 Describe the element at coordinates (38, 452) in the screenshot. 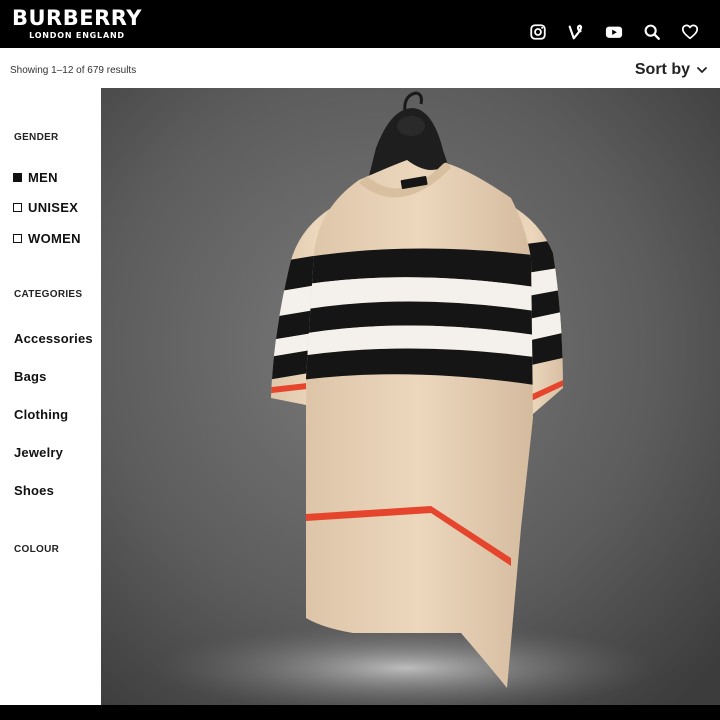

I see `category-jewelry: Jewelry` at that location.